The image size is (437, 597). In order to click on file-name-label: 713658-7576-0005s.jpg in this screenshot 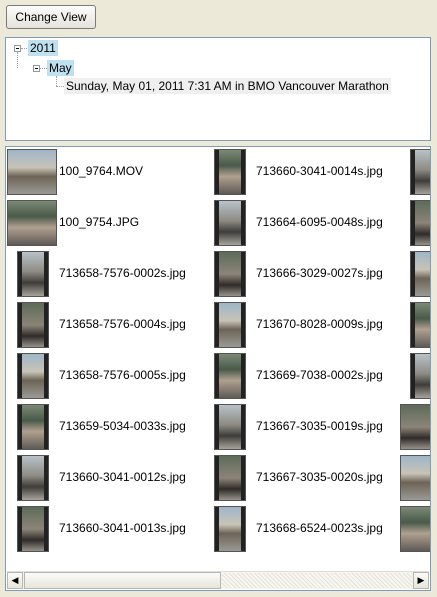, I will do `click(122, 375)`.